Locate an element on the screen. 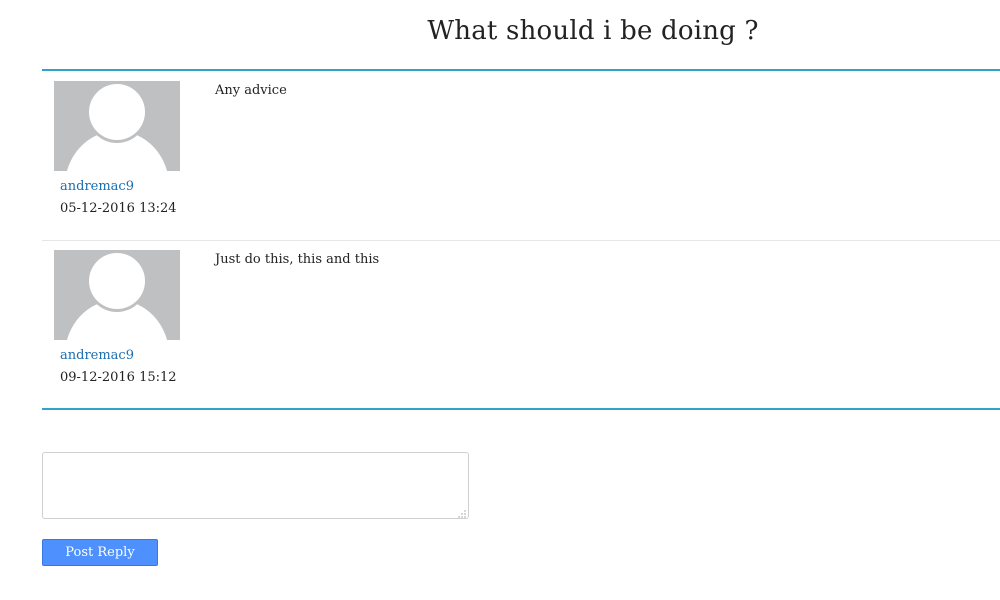 The height and width of the screenshot is (600, 1000). thread-bottom-border is located at coordinates (521, 409).